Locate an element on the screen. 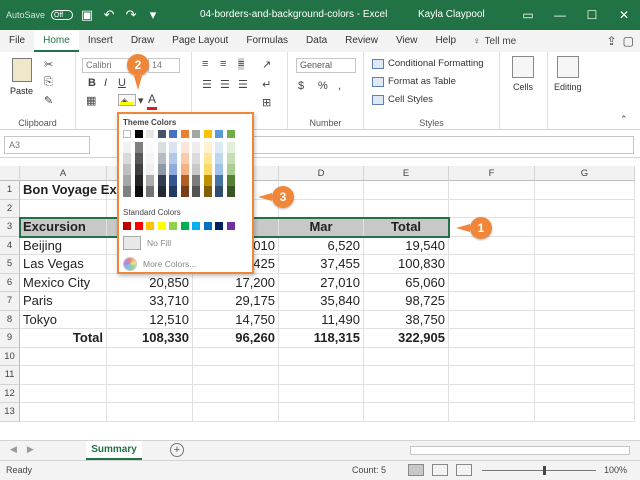 The image size is (640, 480). cell: Tokyo is located at coordinates (63, 319).